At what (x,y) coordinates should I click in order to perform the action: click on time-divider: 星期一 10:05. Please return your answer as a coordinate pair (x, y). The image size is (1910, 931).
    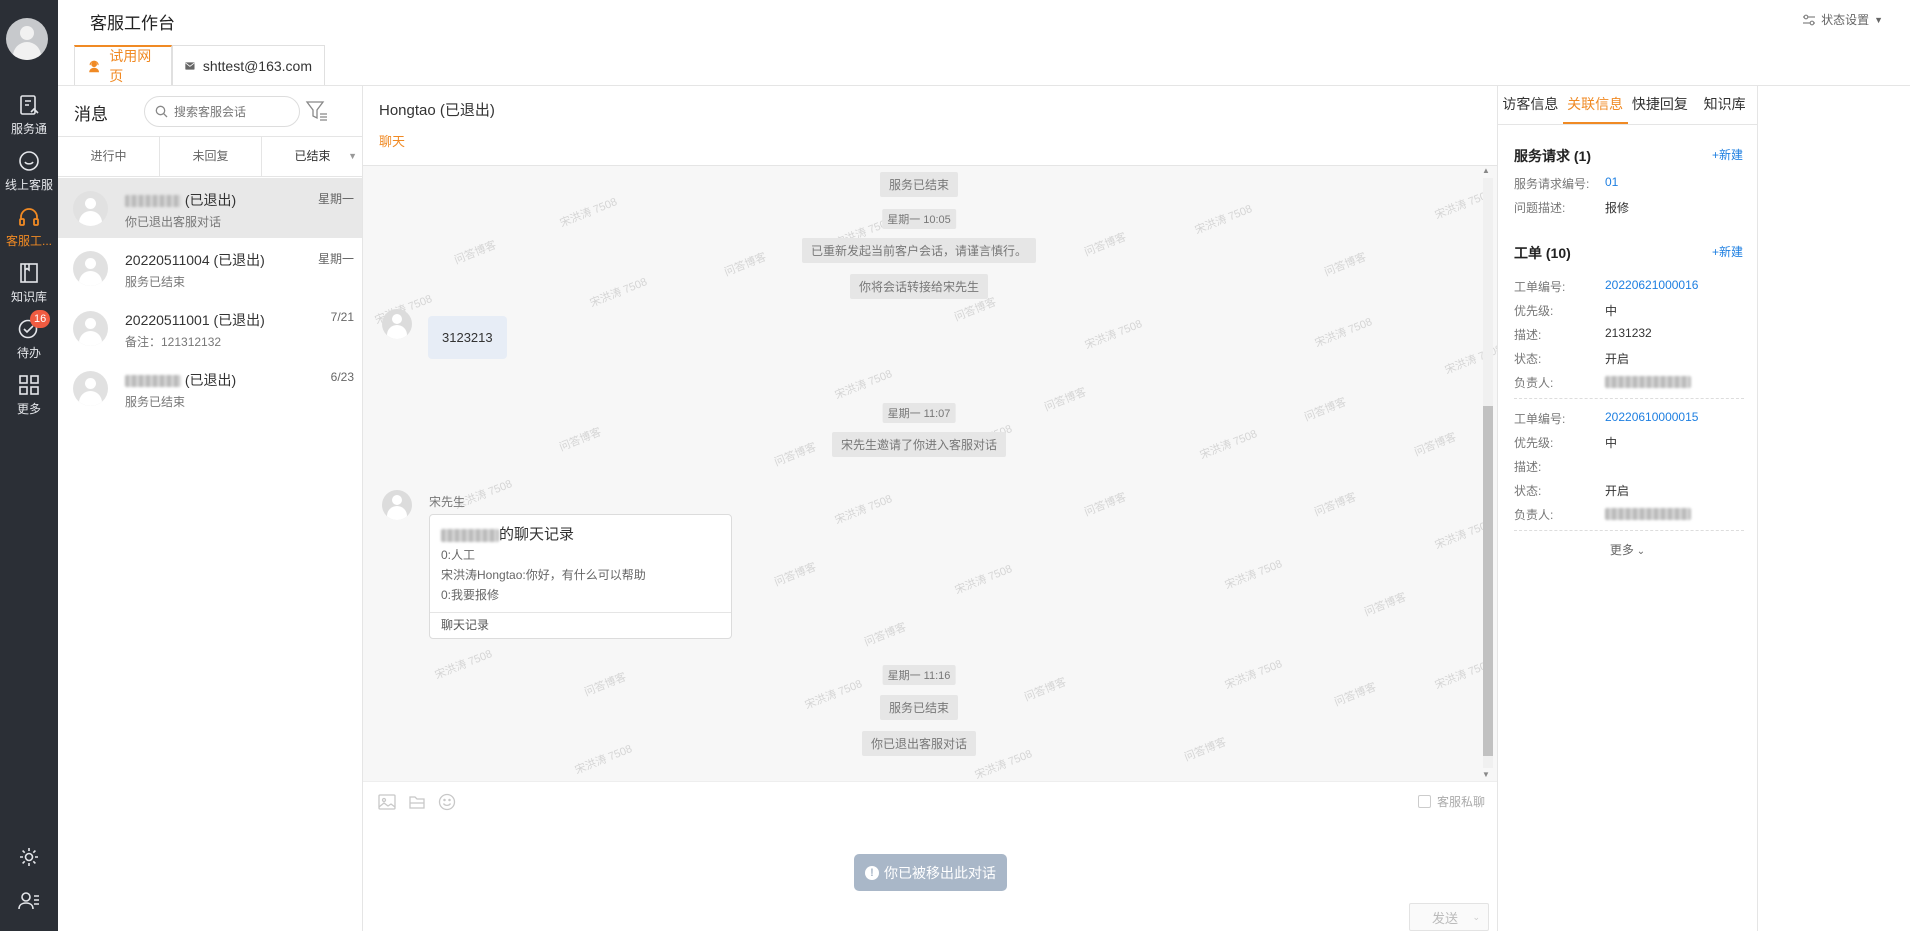
    Looking at the image, I should click on (919, 219).